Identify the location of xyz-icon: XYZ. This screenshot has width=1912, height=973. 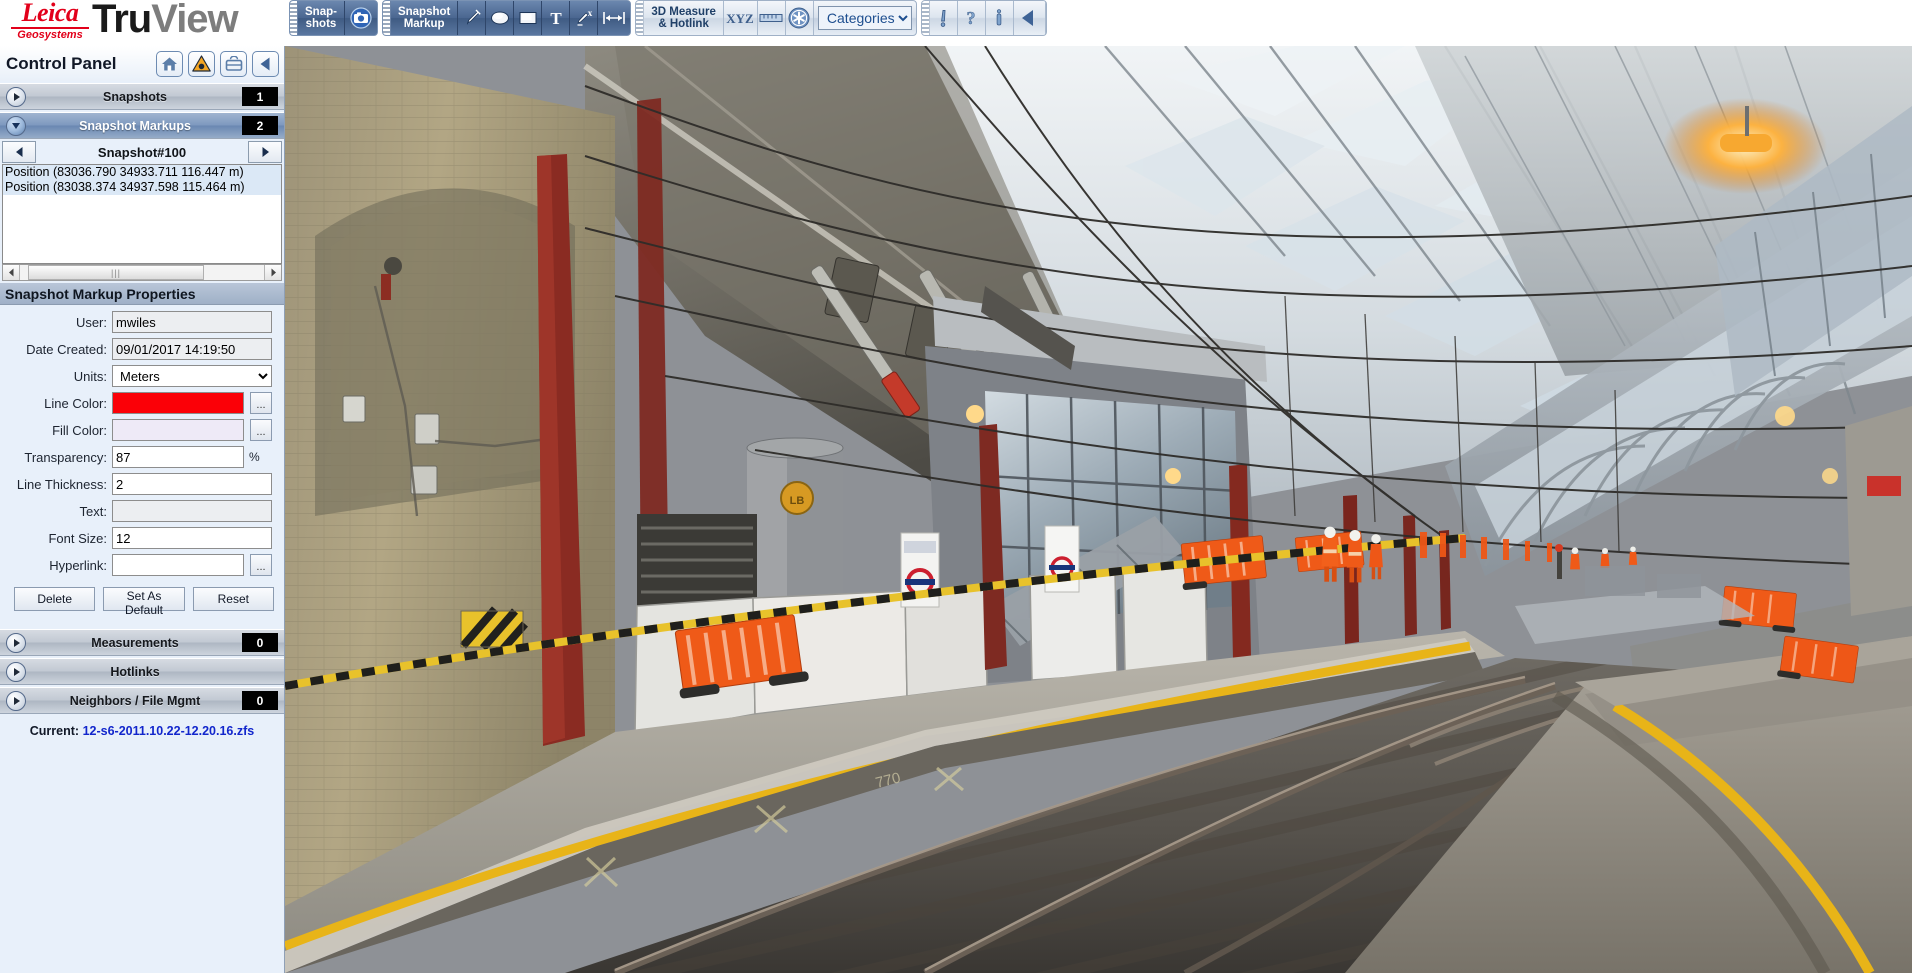
(740, 18).